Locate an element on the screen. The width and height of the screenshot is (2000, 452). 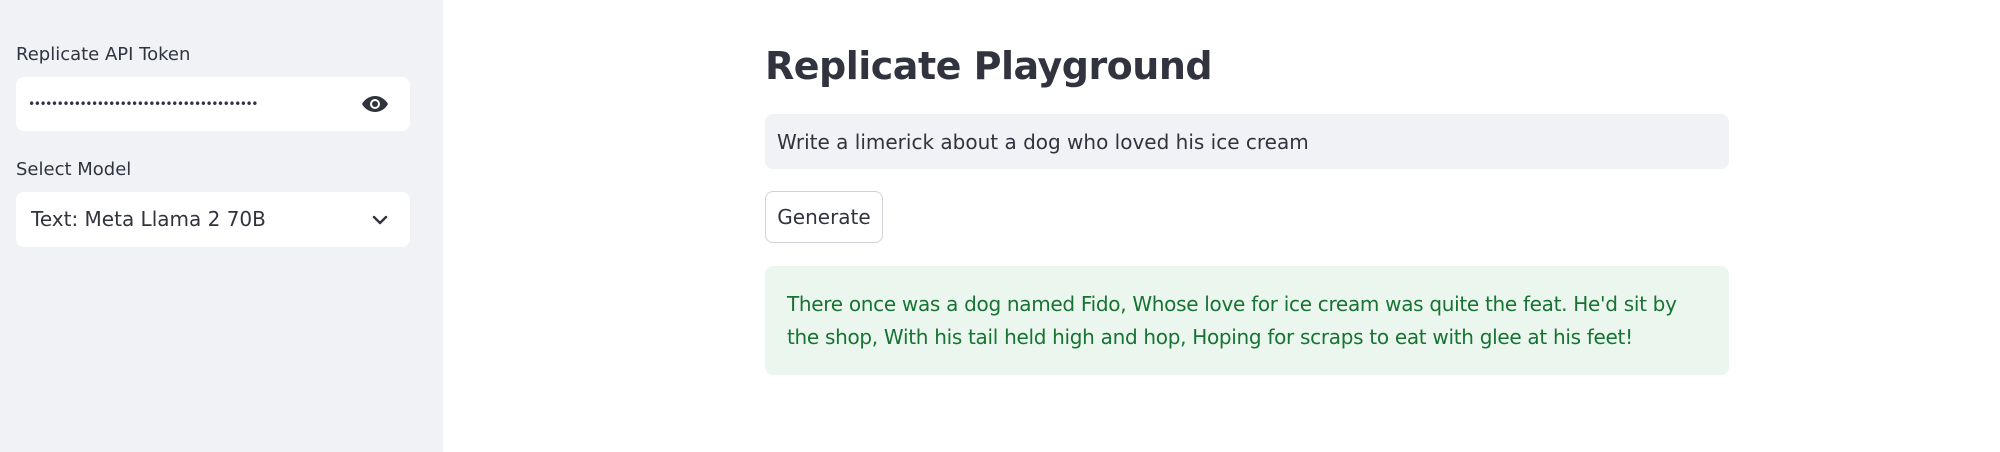
model-select-value: Text: Meta Llama 2 70B is located at coordinates (148, 219).